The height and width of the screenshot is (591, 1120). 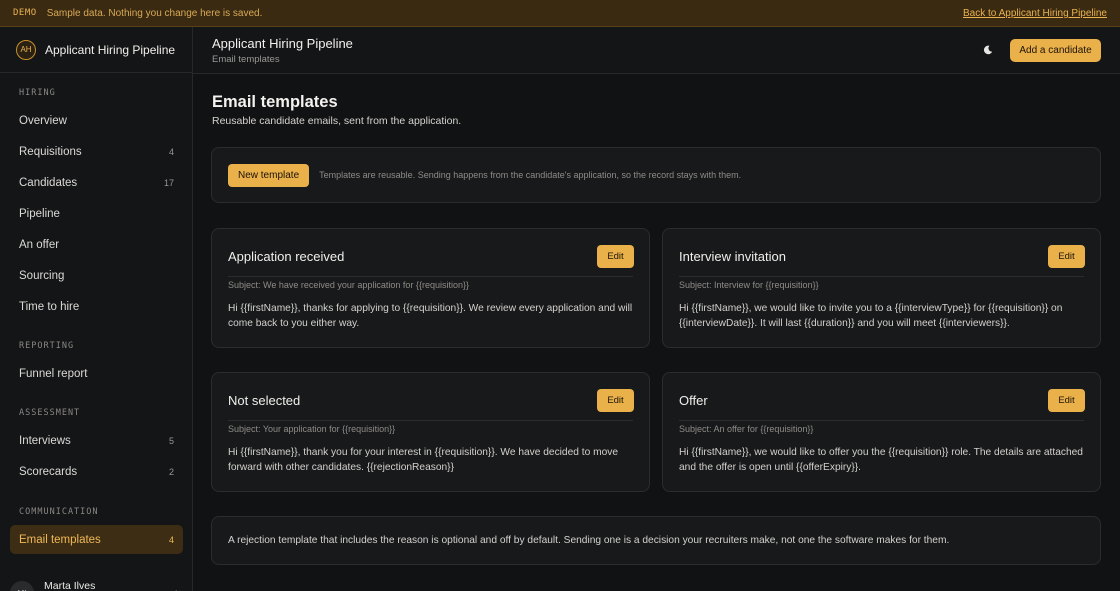 I want to click on sidebar-item-funnel-report: Funnel report, so click(x=96, y=373).